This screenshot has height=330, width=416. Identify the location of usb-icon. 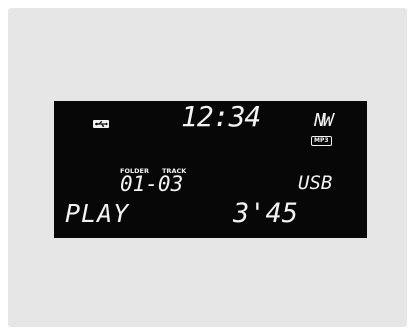
(101, 124).